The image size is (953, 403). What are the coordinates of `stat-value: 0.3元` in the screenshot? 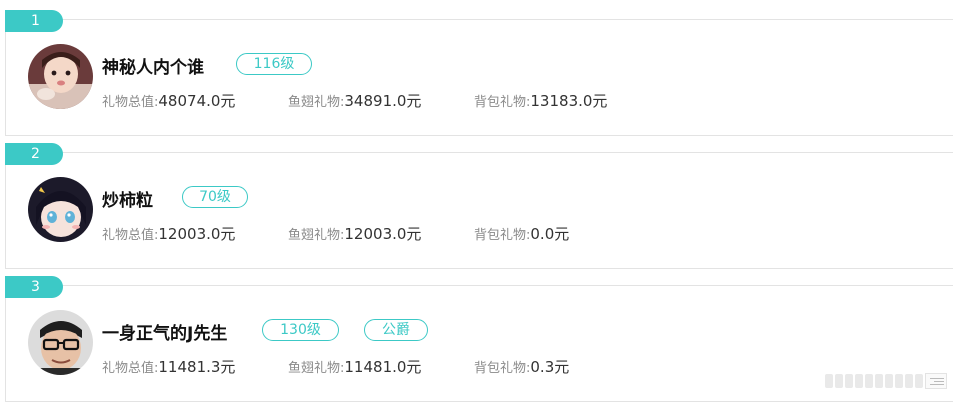 It's located at (550, 367).